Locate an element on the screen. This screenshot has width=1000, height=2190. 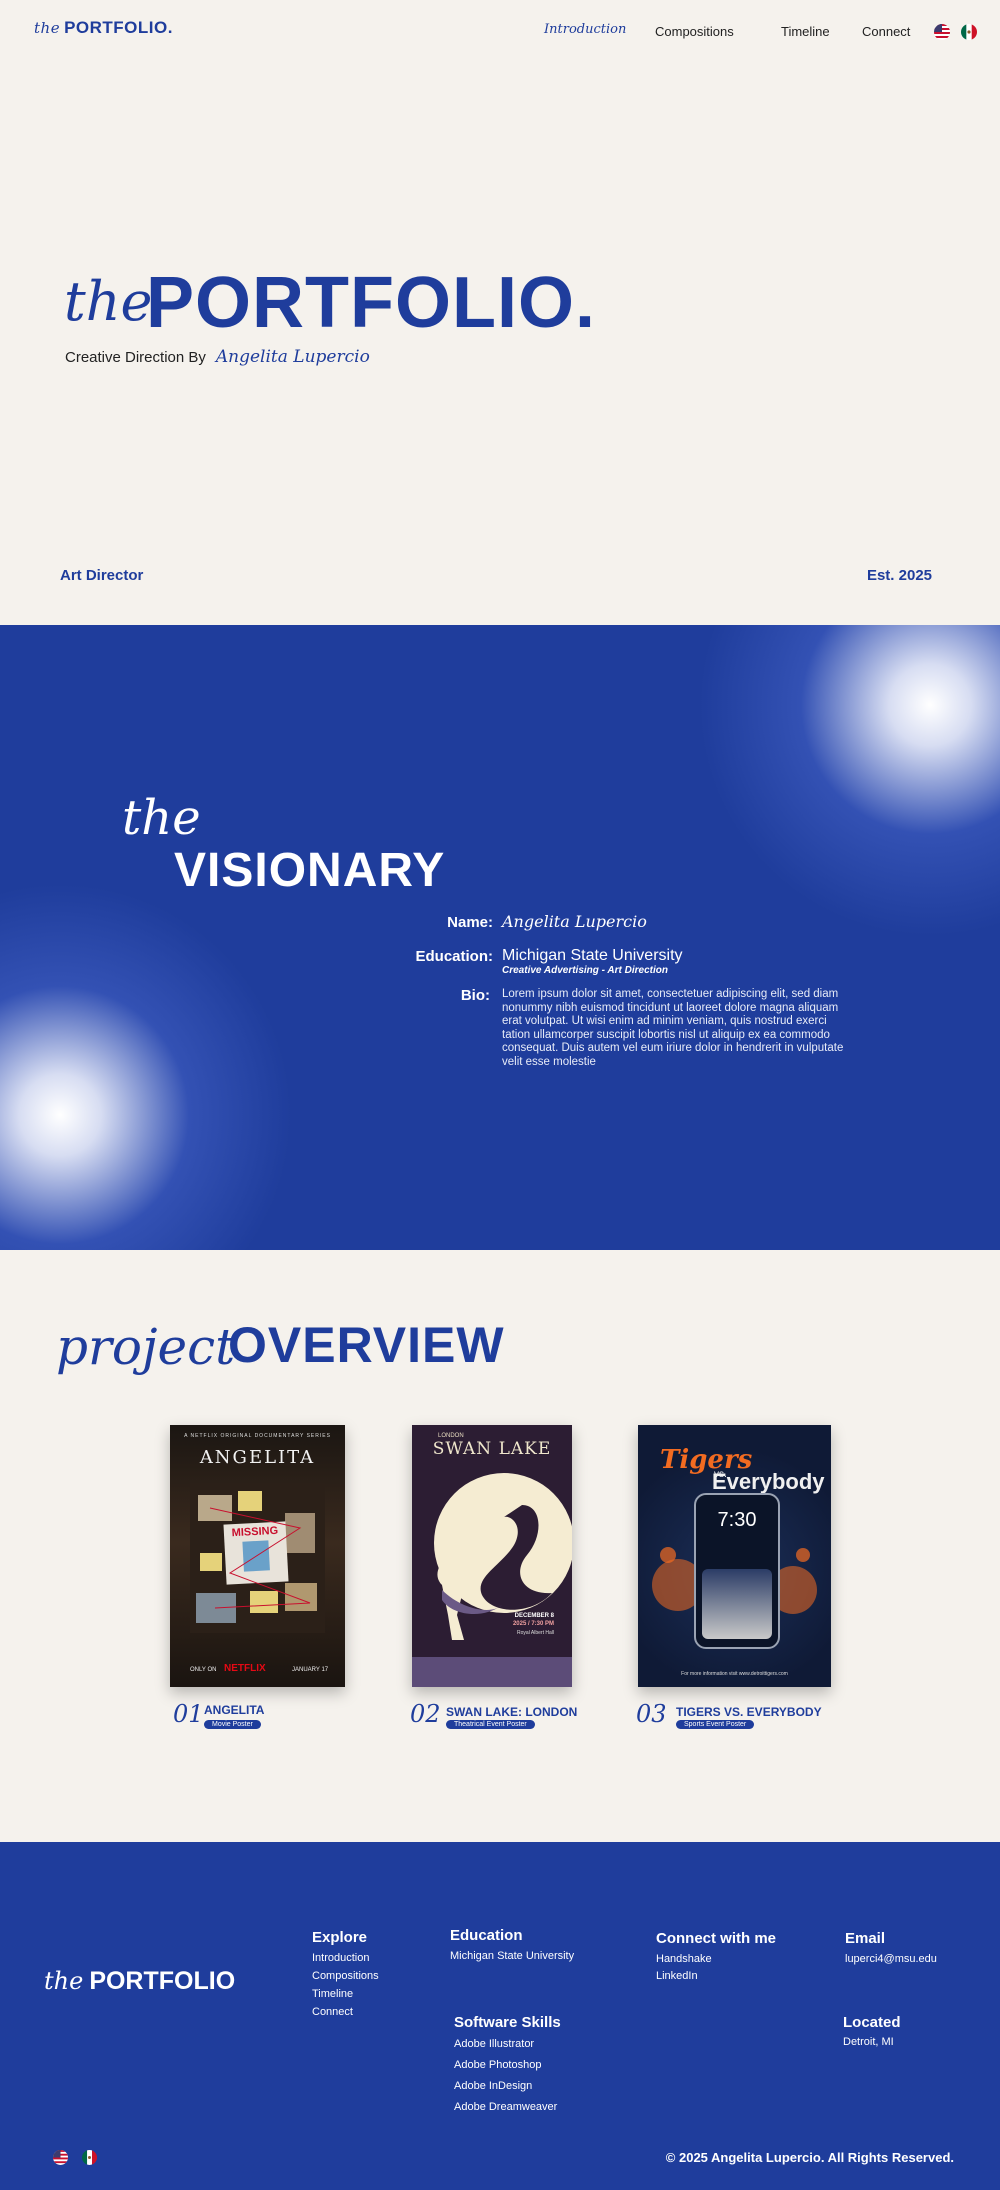
skill-item: Adobe Dreamweaver is located at coordinates (506, 2107).